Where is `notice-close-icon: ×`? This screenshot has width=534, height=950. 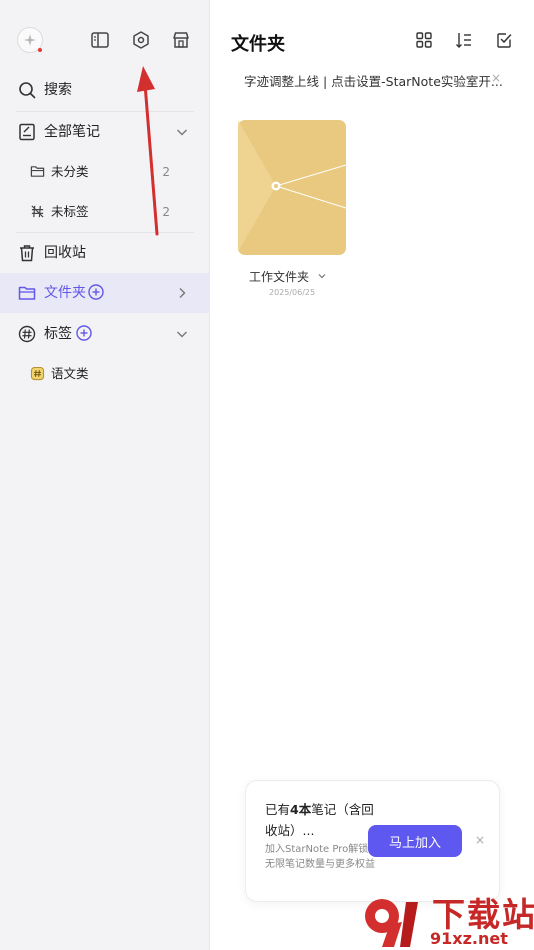
notice-close-icon: × is located at coordinates (496, 78).